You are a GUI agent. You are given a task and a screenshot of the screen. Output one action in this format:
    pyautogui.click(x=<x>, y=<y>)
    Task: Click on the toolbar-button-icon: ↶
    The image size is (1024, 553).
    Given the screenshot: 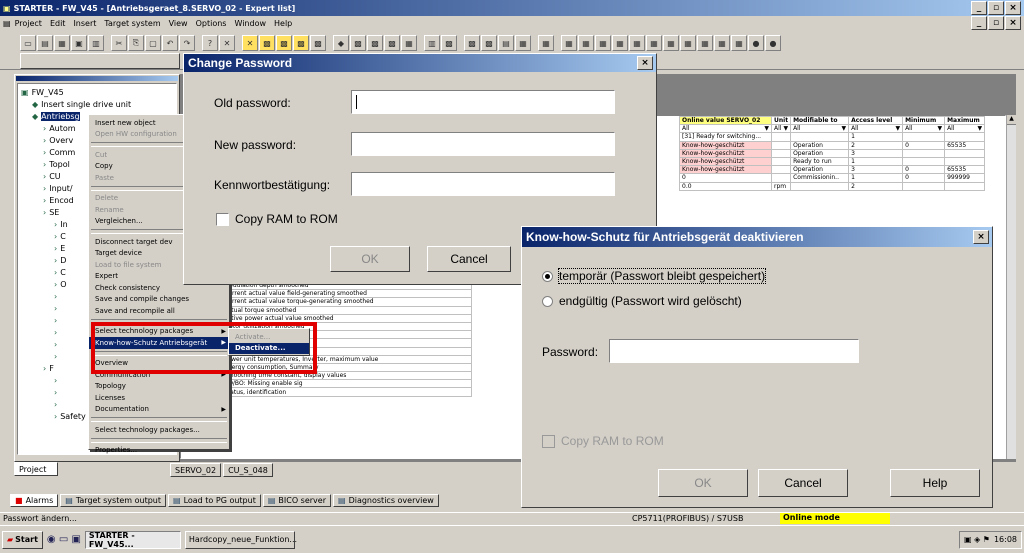 What is the action you would take?
    pyautogui.click(x=170, y=43)
    